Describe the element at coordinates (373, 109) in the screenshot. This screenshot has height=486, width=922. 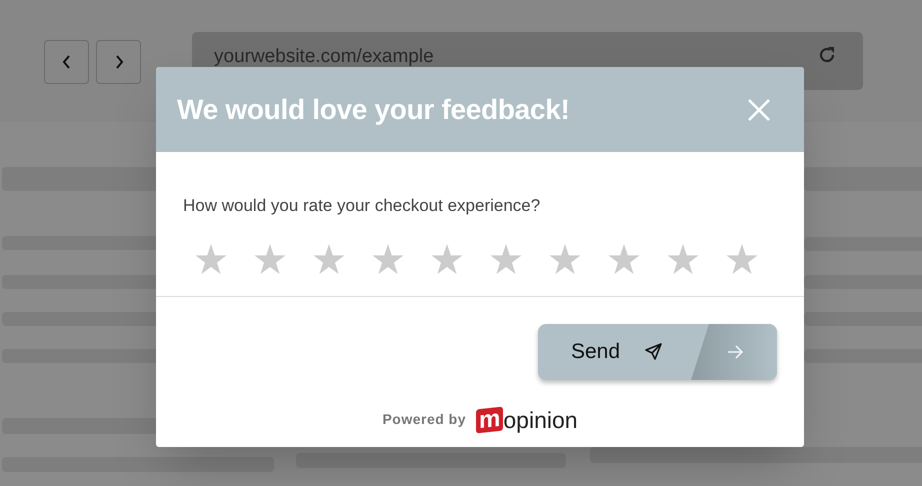
I see `dialog-title: We would love your feedback!` at that location.